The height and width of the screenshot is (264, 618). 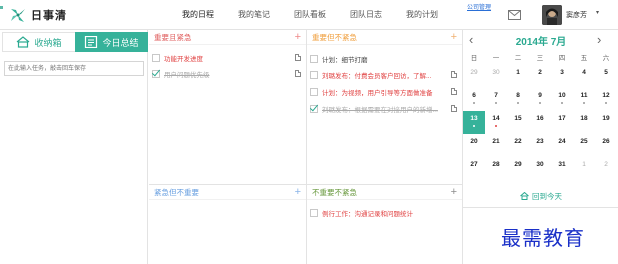 I want to click on calendar-day: 10, so click(x=562, y=99).